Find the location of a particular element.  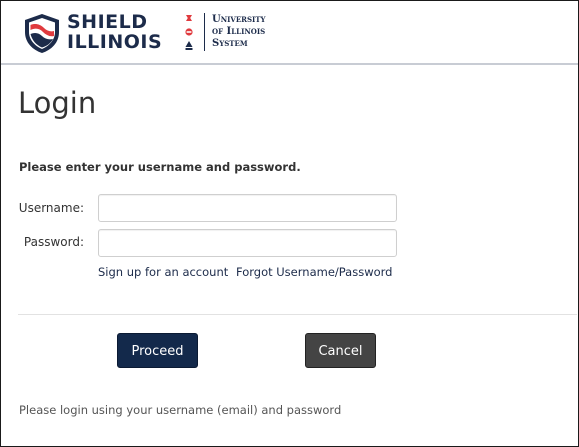

username-label: Username: is located at coordinates (51, 208).